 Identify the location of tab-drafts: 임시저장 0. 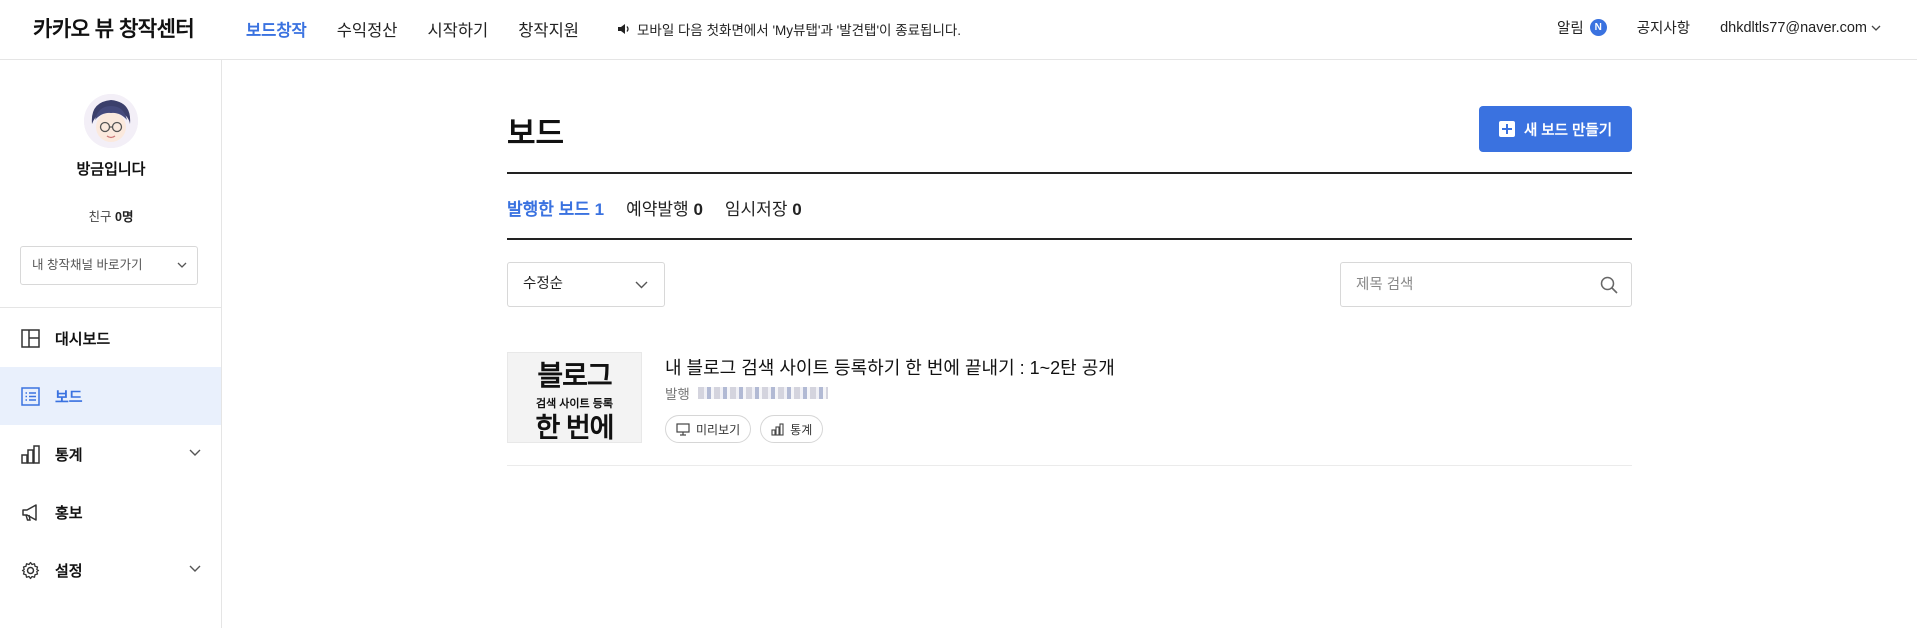
(763, 207).